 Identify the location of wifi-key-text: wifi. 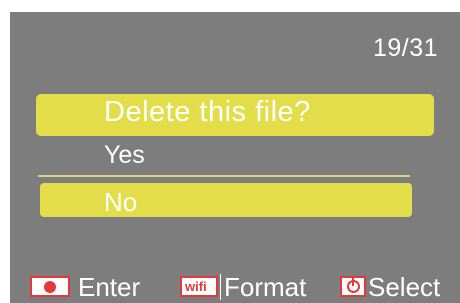
(196, 286).